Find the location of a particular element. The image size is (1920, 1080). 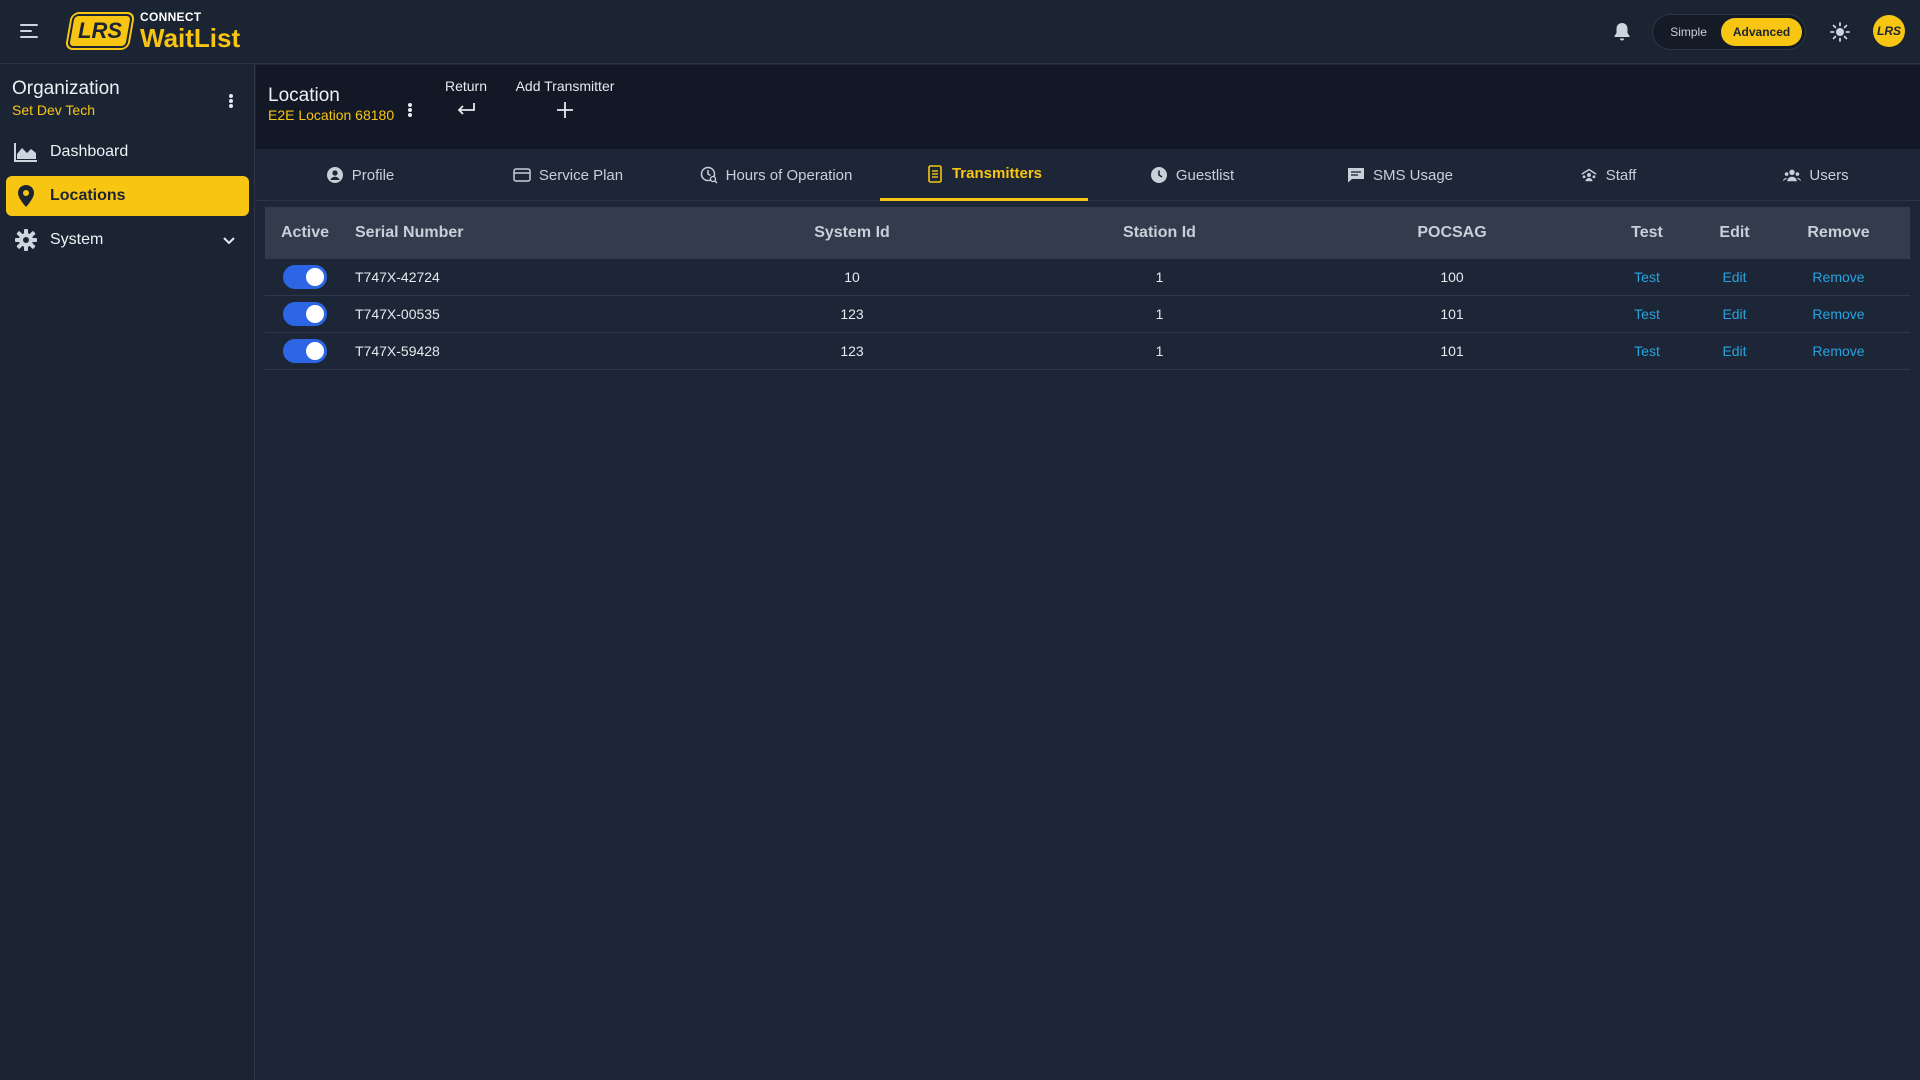

users-icon is located at coordinates (1792, 175).